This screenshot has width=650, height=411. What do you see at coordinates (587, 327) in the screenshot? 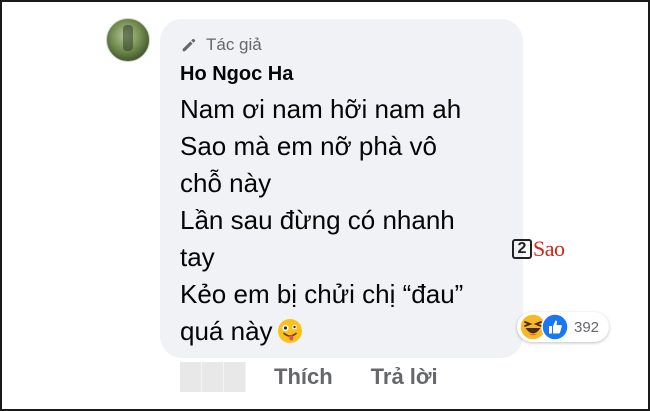
I see `reaction-count: 392` at bounding box center [587, 327].